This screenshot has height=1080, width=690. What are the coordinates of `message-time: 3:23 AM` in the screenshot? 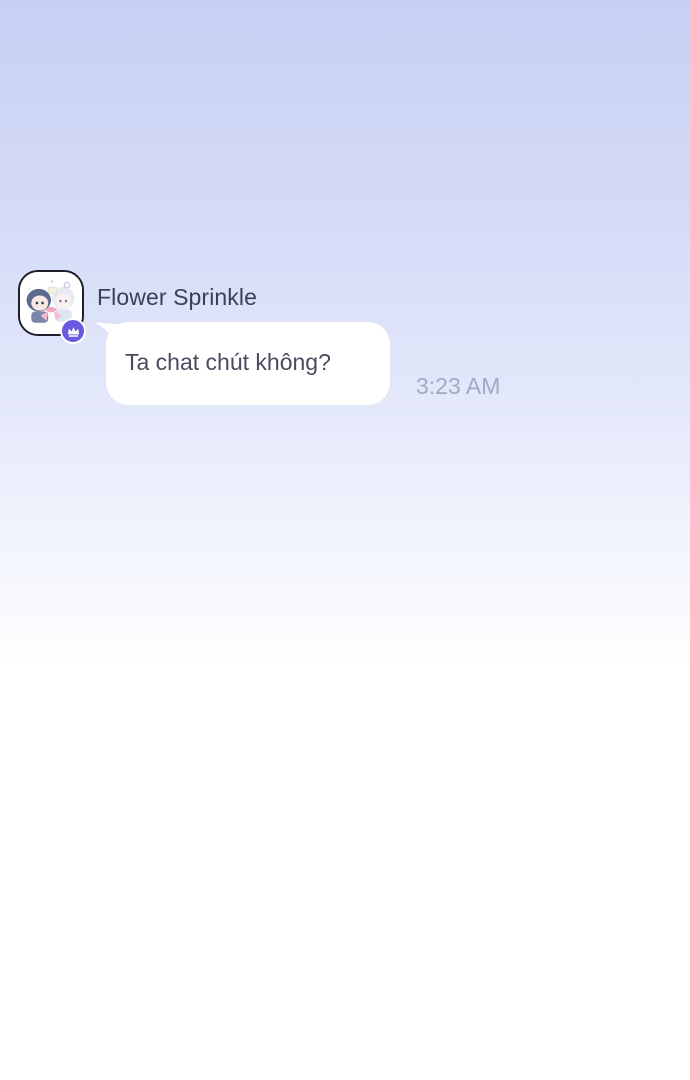 It's located at (458, 386).